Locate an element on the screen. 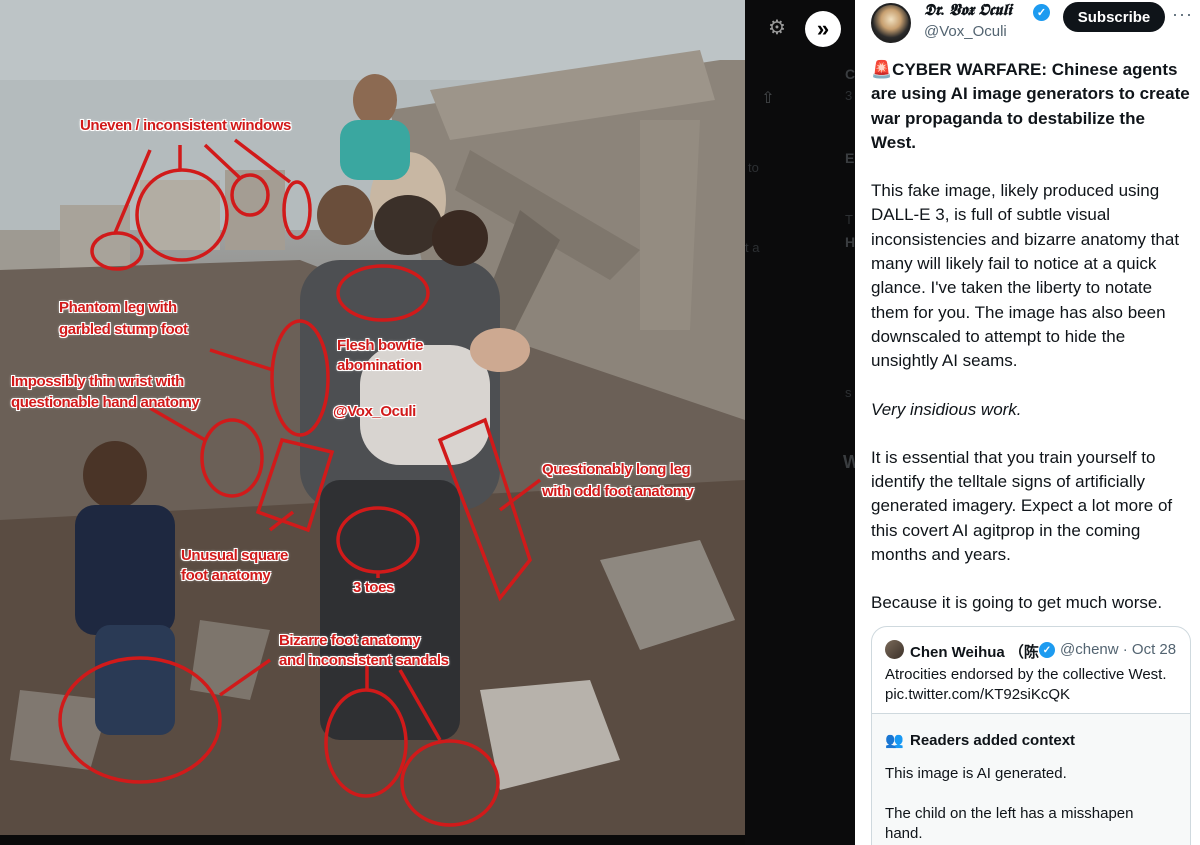 The height and width of the screenshot is (845, 1200). double-chevron-right-icon: » is located at coordinates (823, 29).